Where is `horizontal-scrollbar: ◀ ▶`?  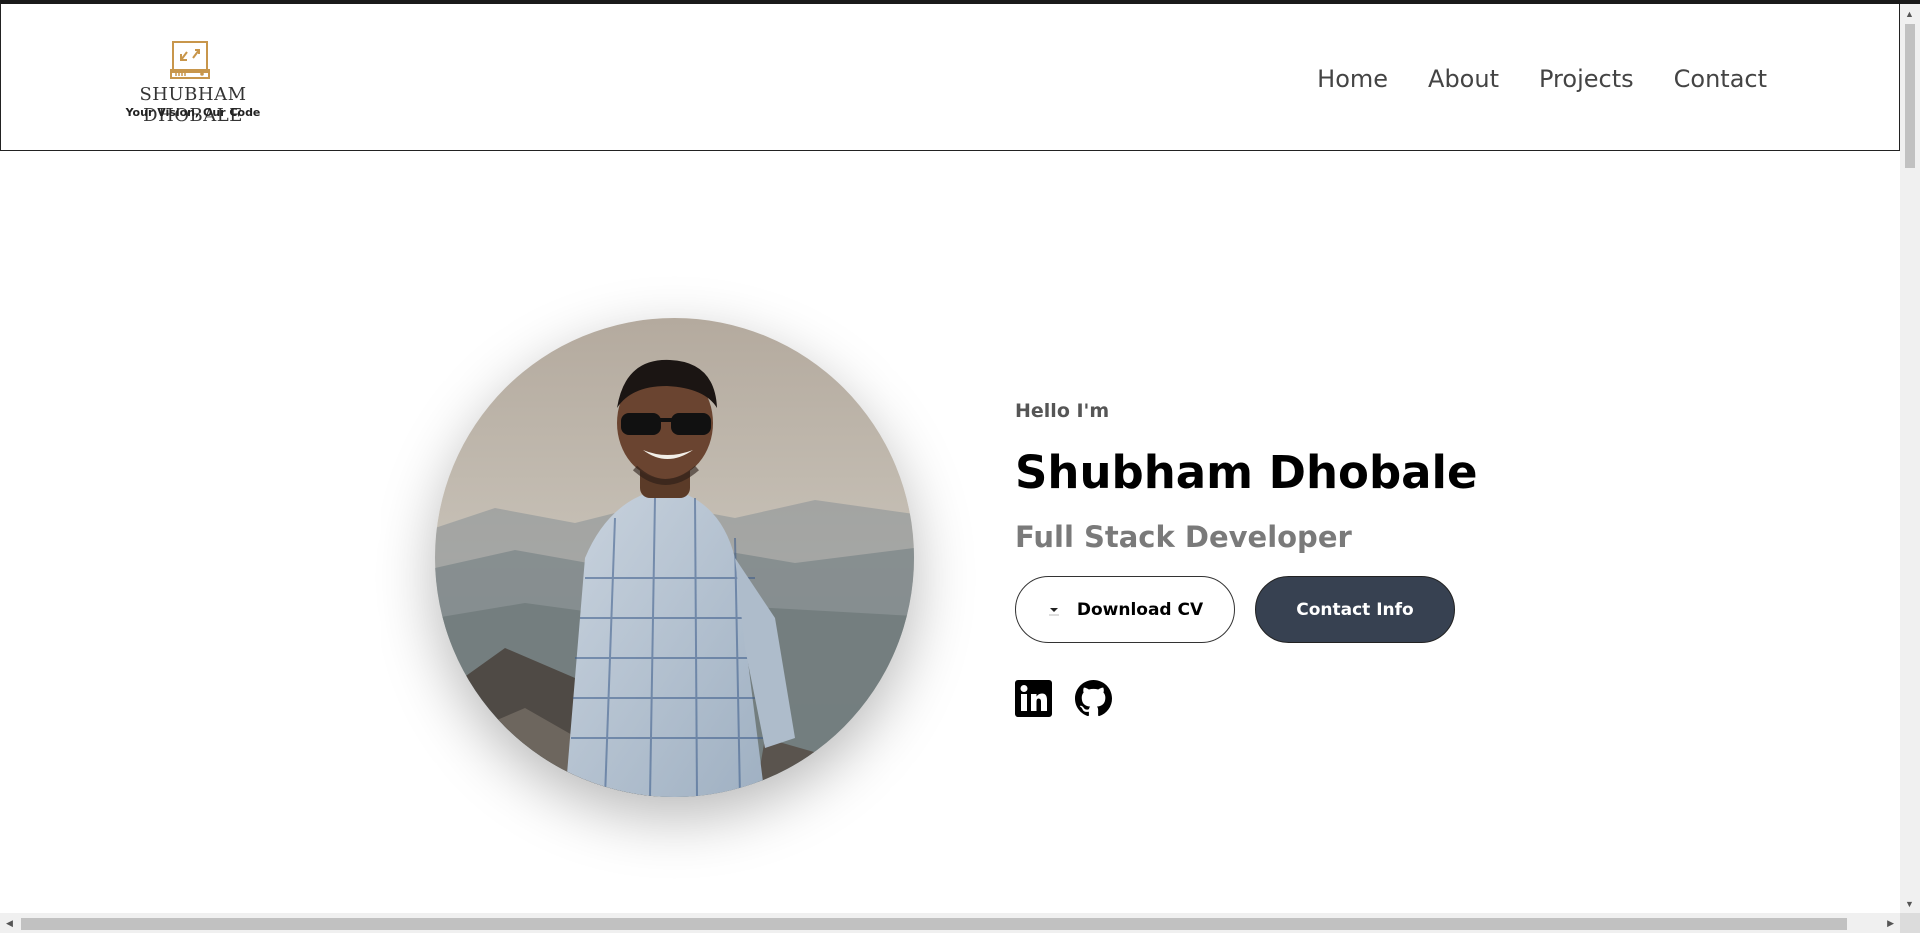 horizontal-scrollbar: ◀ ▶ is located at coordinates (950, 923).